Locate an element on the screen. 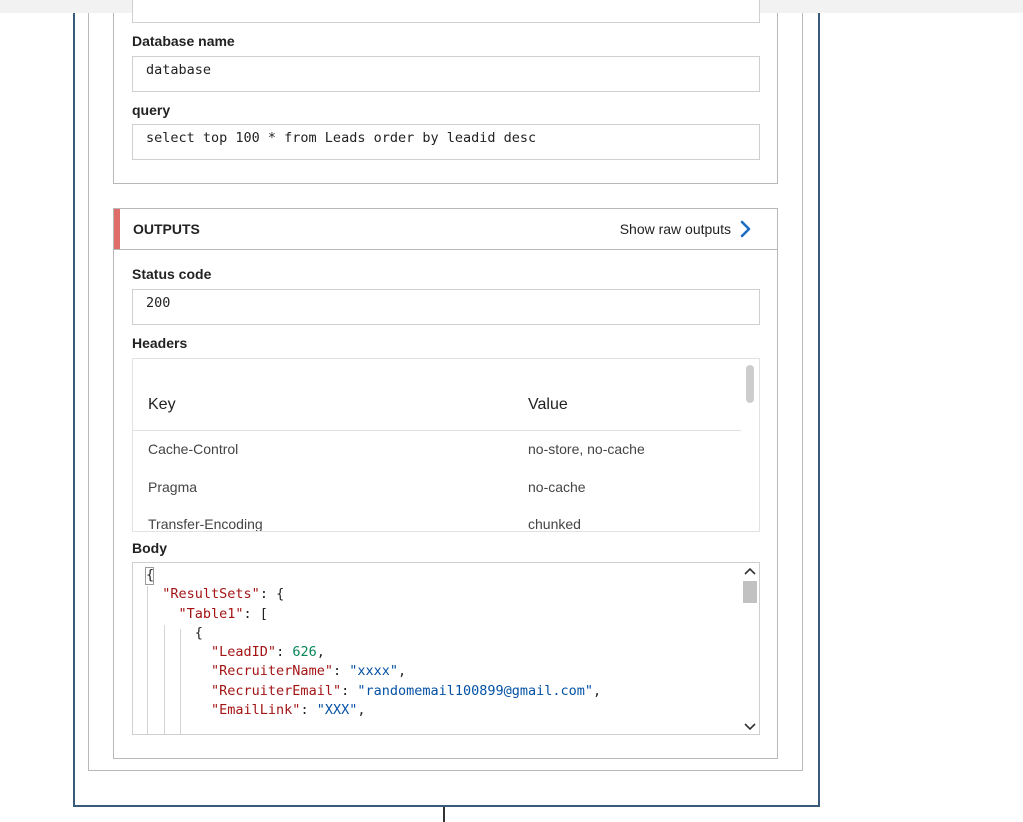 The image size is (1023, 822). database-name-label: Database name is located at coordinates (183, 41).